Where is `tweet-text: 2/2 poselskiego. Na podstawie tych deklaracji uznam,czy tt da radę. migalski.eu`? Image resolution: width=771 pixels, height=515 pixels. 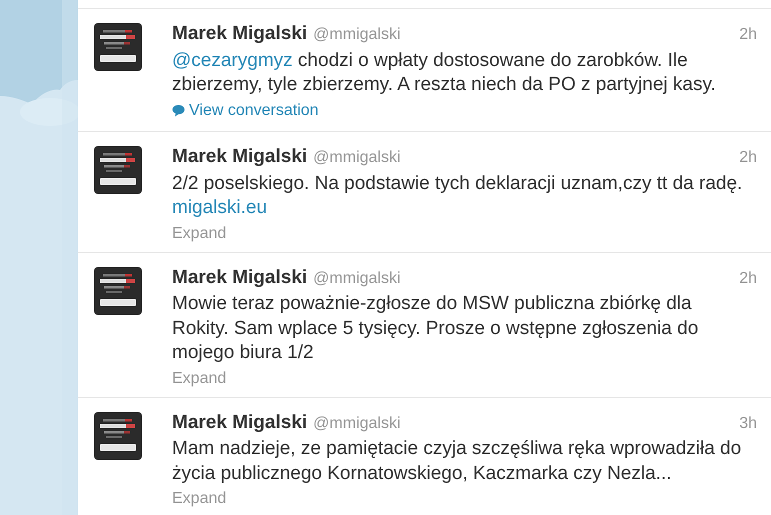
tweet-text: 2/2 poselskiego. Na podstawie tych deklaracji uznam,czy tt da radę. migalski.eu is located at coordinates (458, 196).